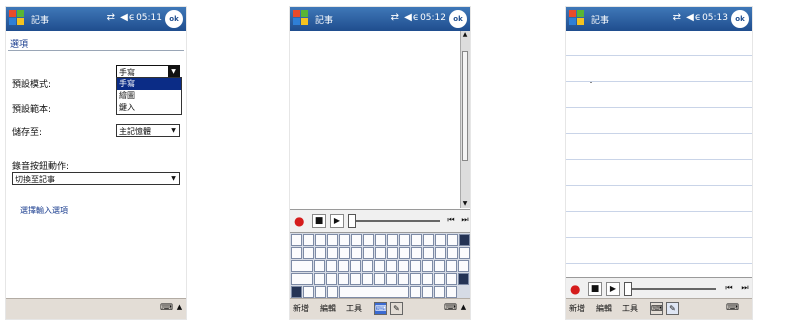 This screenshot has width=792, height=322. Describe the element at coordinates (296, 292) in the screenshot. I see `key-mode` at that location.